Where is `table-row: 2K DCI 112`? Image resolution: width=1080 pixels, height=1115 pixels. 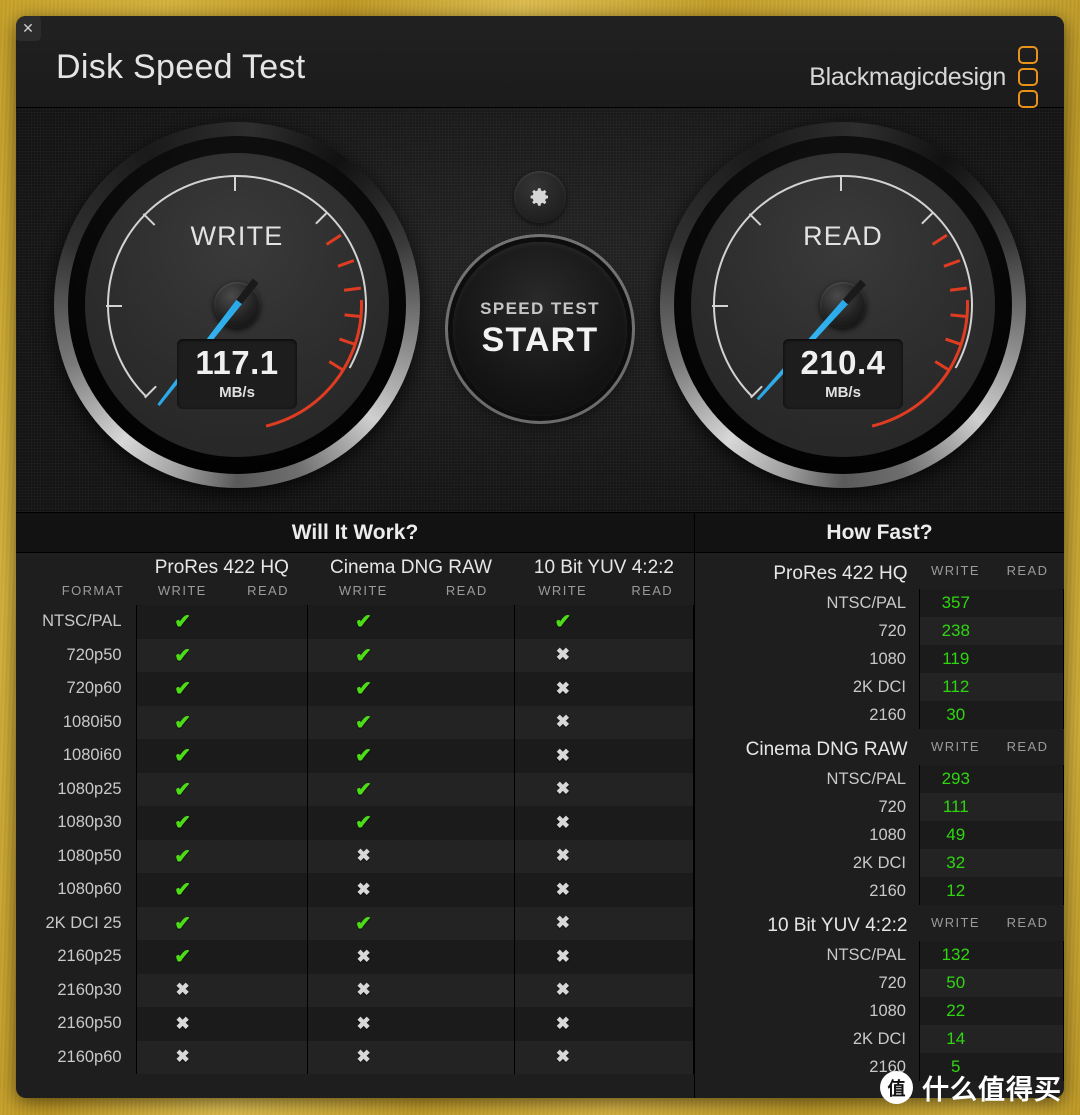 table-row: 2K DCI 112 is located at coordinates (879, 687).